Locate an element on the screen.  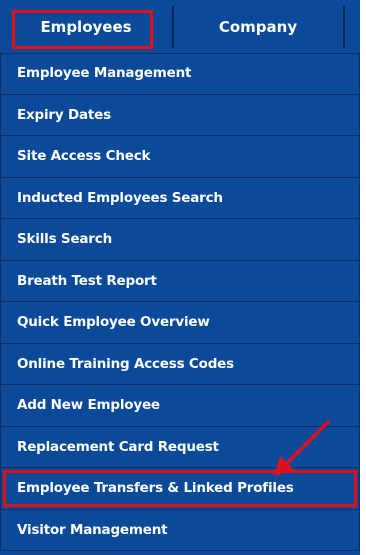
tab-divider is located at coordinates (344, 27).